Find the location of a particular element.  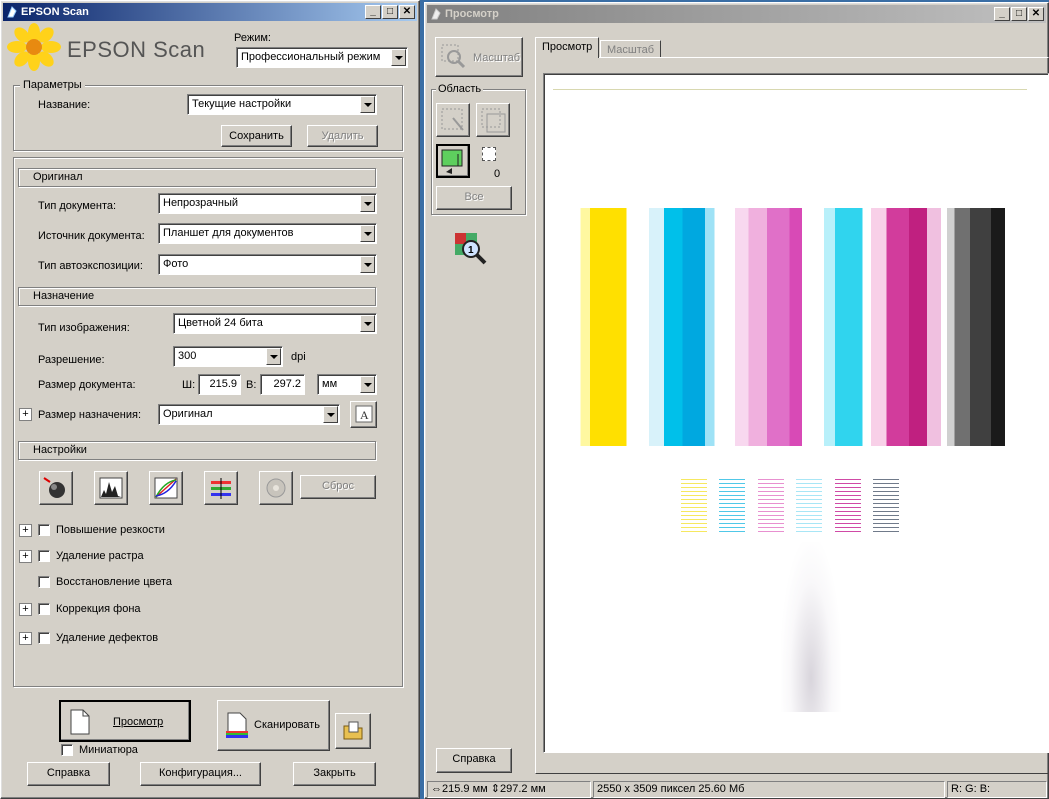

cyan-nozzle-pattern is located at coordinates (732, 506).